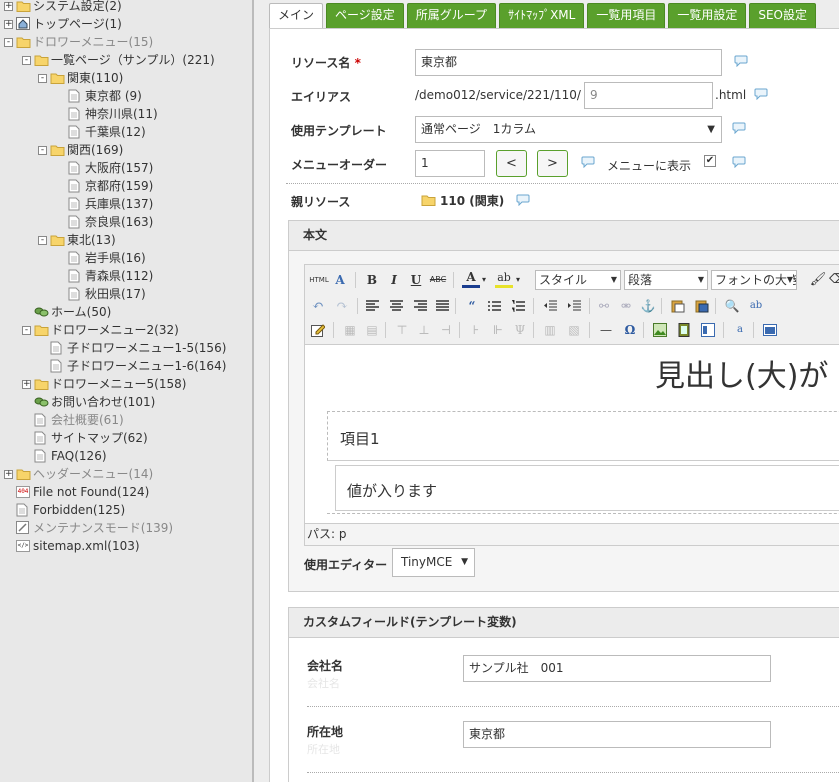 Image resolution: width=839 pixels, height=782 pixels. Describe the element at coordinates (660, 330) in the screenshot. I see `image-icon` at that location.